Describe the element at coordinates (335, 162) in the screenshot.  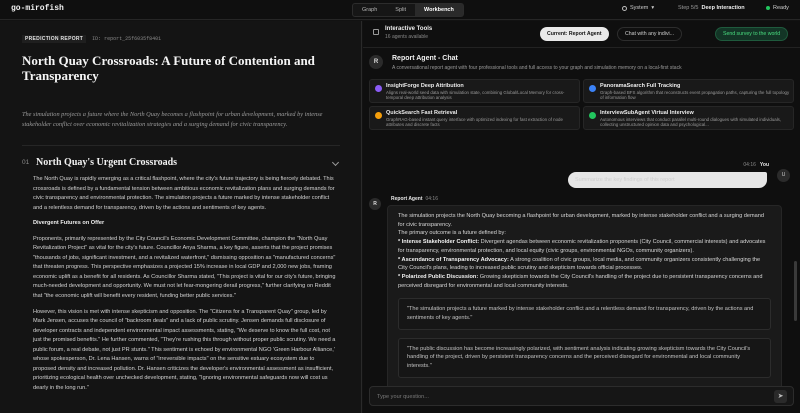
I see `chevron-down-icon` at that location.